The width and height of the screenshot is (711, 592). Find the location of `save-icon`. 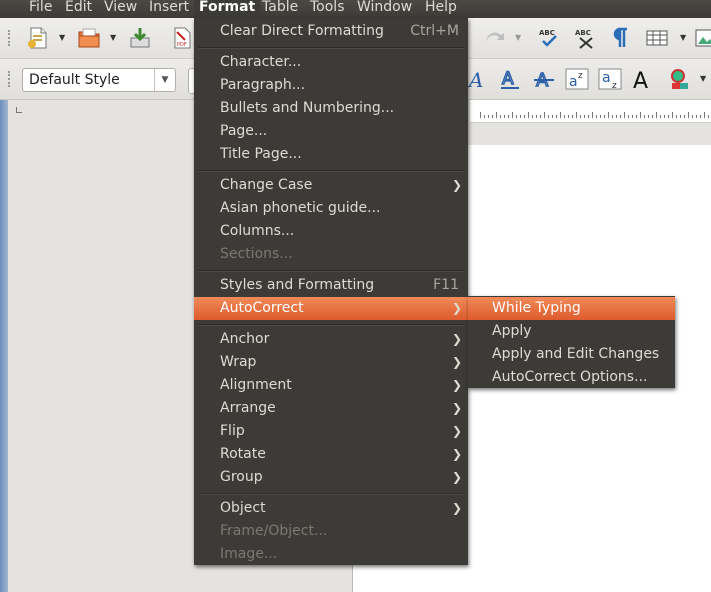

save-icon is located at coordinates (140, 38).